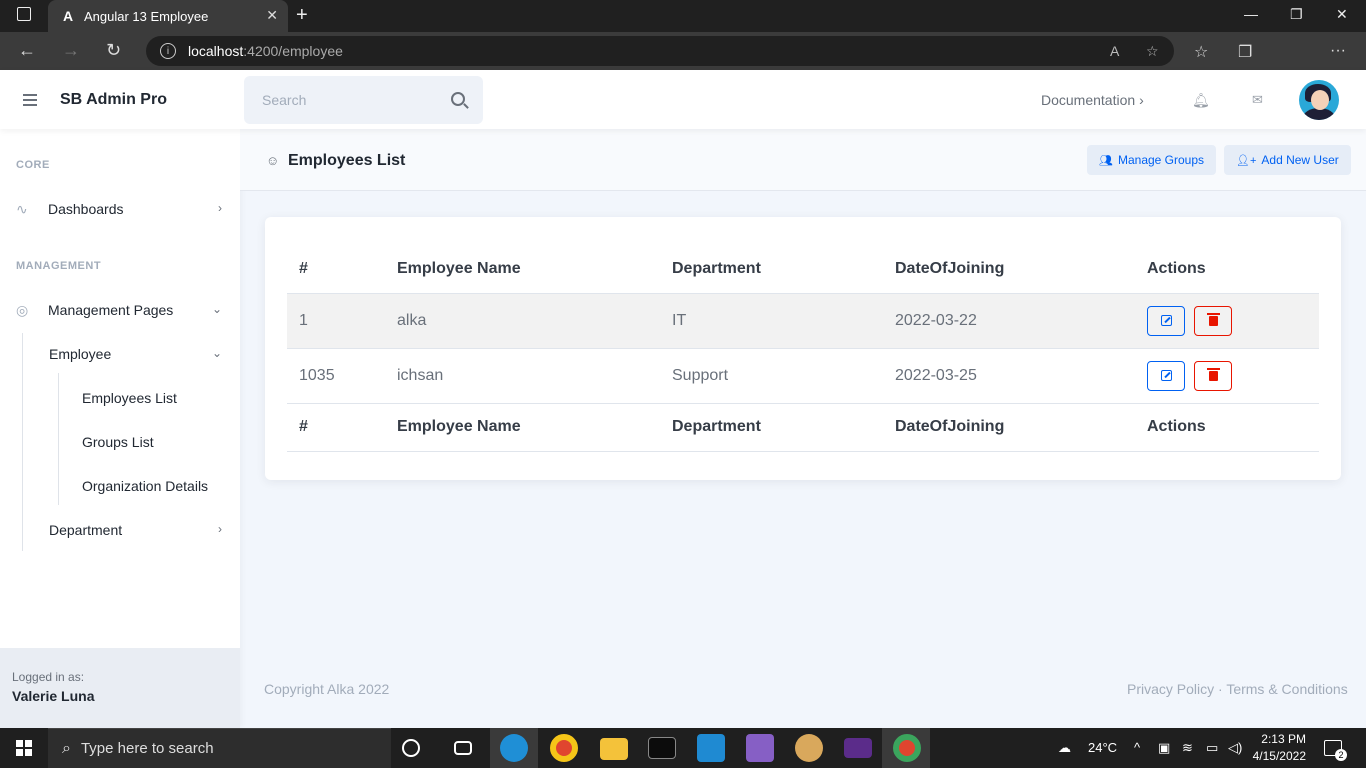 This screenshot has width=1366, height=768. I want to click on notification-icon: 2, so click(1335, 750).